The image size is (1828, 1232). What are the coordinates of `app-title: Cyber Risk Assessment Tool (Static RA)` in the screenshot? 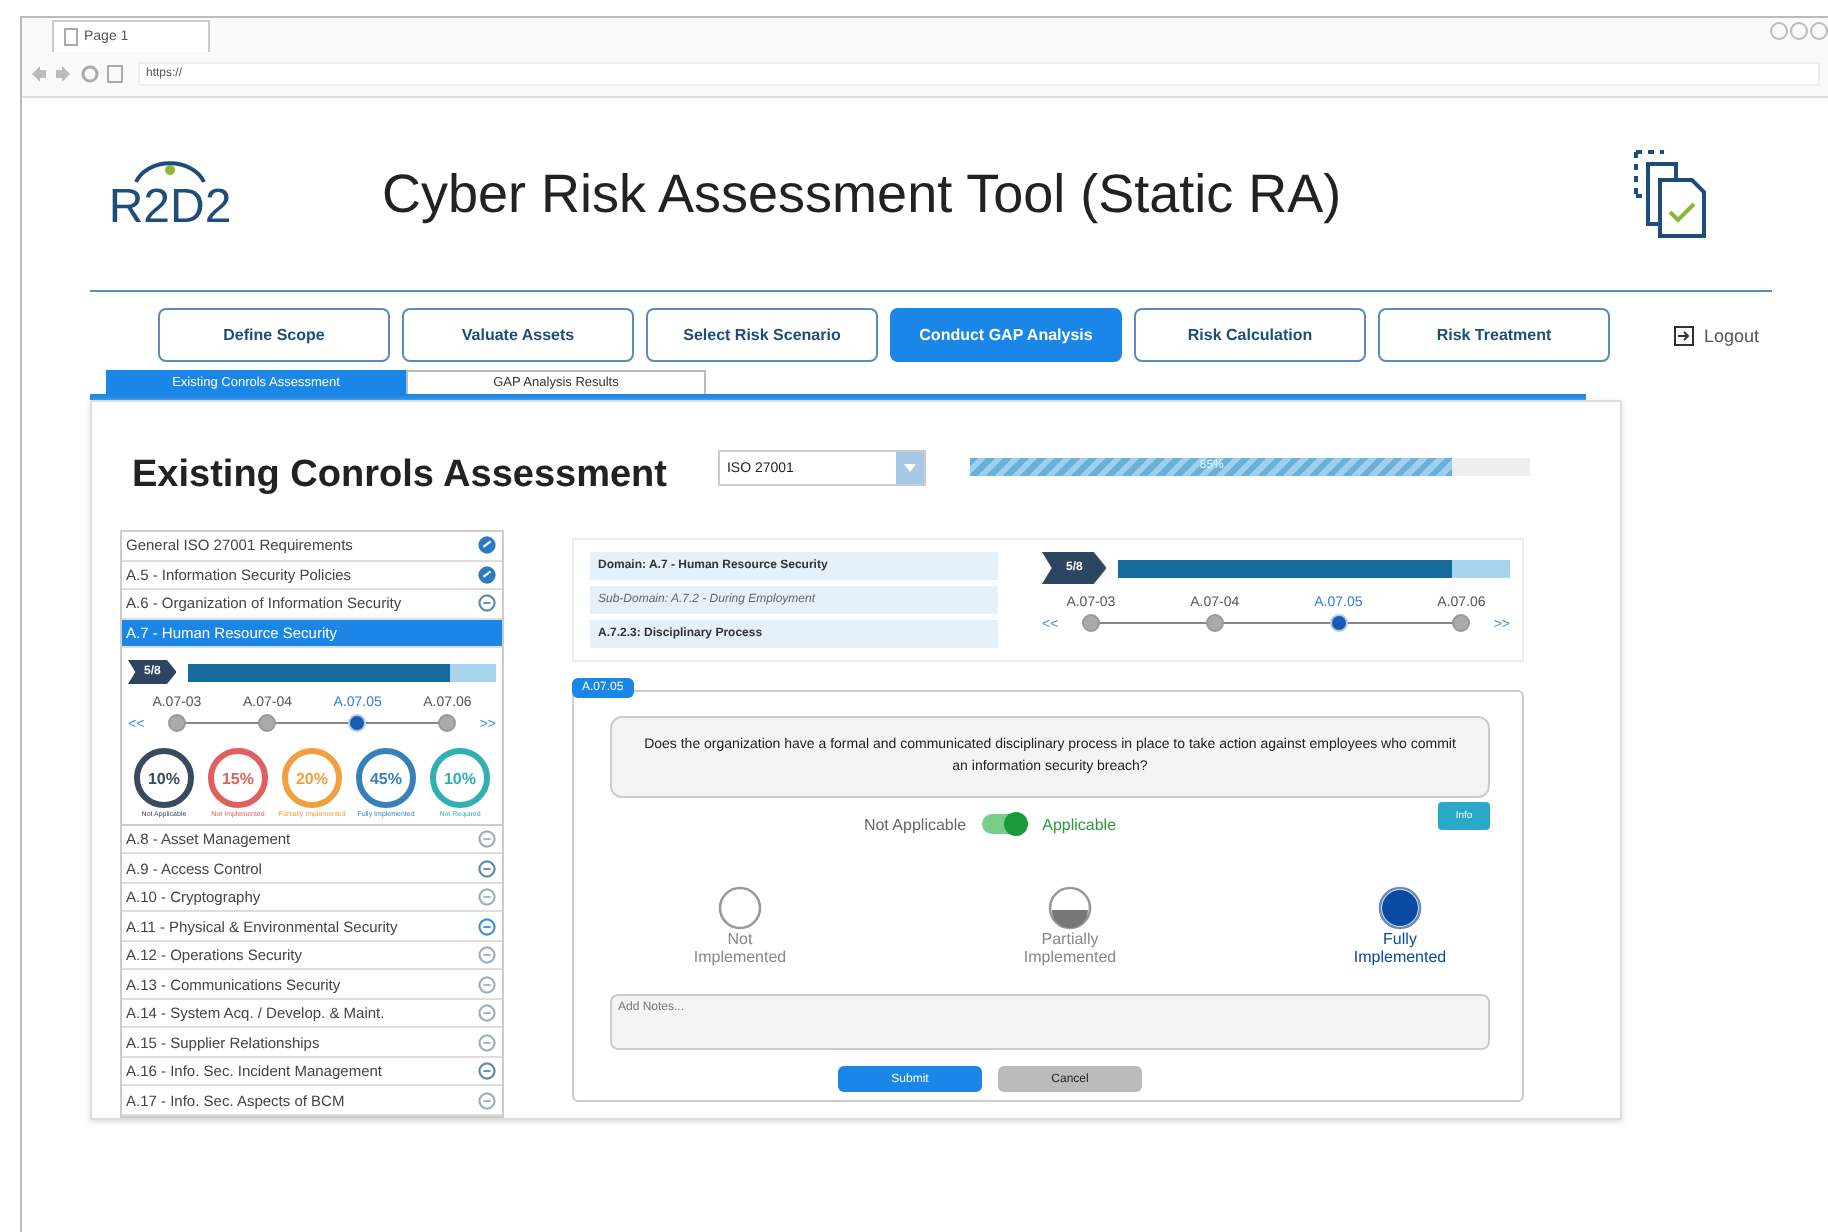 It's located at (863, 194).